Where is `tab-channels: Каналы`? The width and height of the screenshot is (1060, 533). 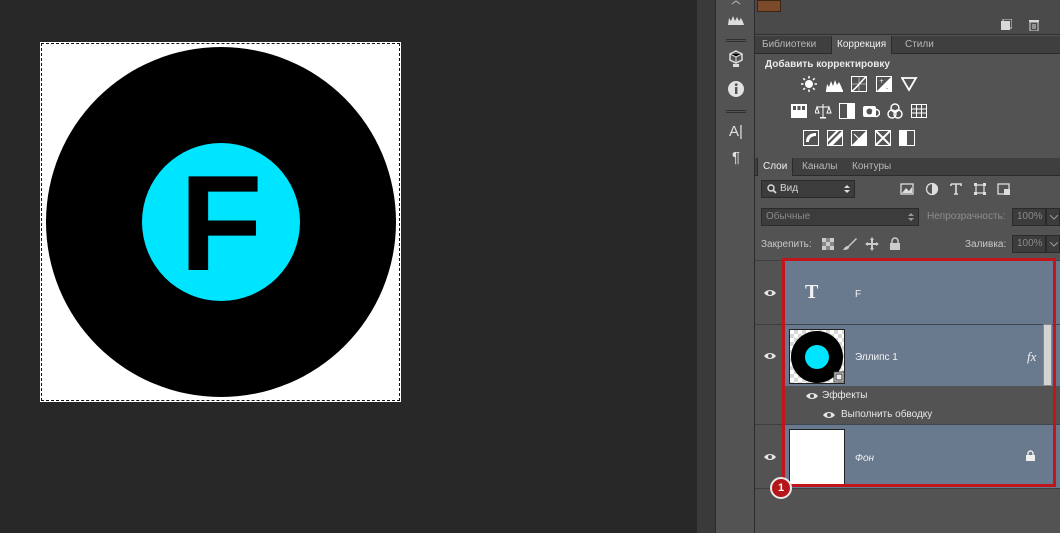 tab-channels: Каналы is located at coordinates (820, 167).